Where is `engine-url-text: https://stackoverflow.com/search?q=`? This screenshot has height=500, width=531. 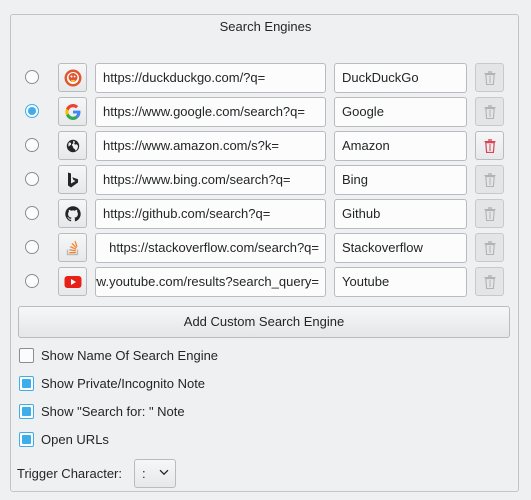 engine-url-text: https://stackoverflow.com/search?q= is located at coordinates (214, 247).